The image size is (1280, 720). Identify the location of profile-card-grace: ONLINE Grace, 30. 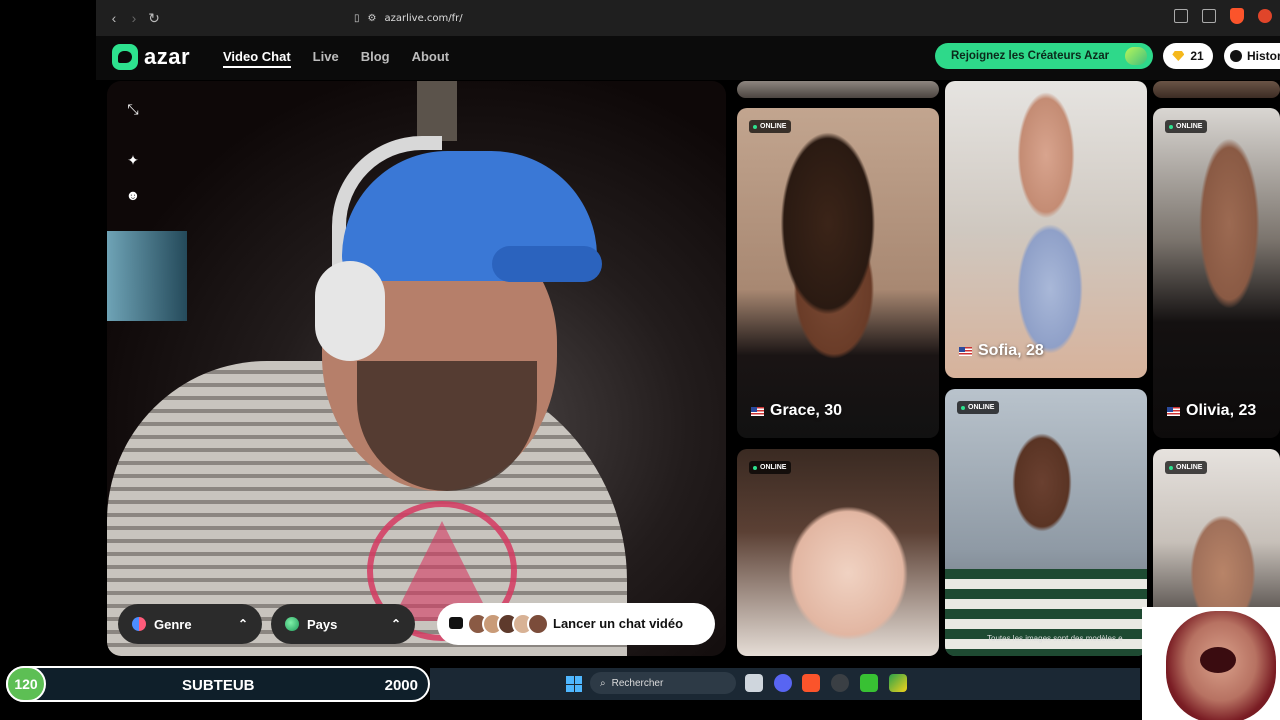
(838, 273).